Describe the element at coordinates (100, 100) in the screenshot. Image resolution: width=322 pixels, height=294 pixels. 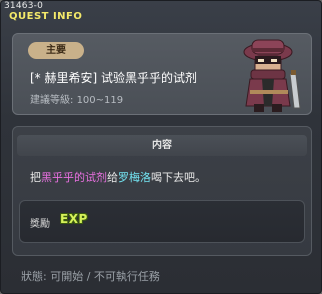
I see `level-range: 100~119` at that location.